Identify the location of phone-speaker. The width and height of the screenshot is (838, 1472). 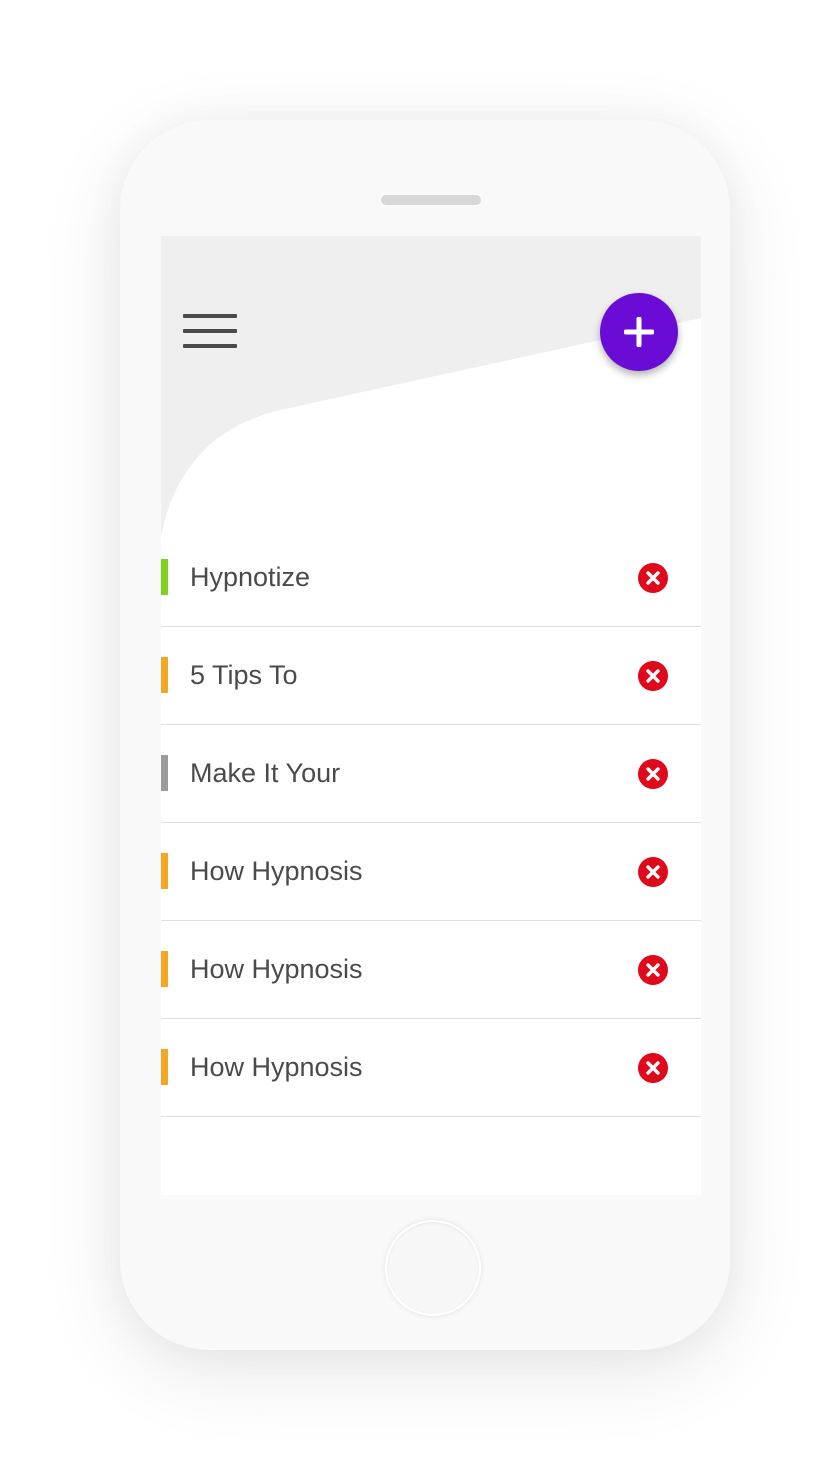
(431, 200).